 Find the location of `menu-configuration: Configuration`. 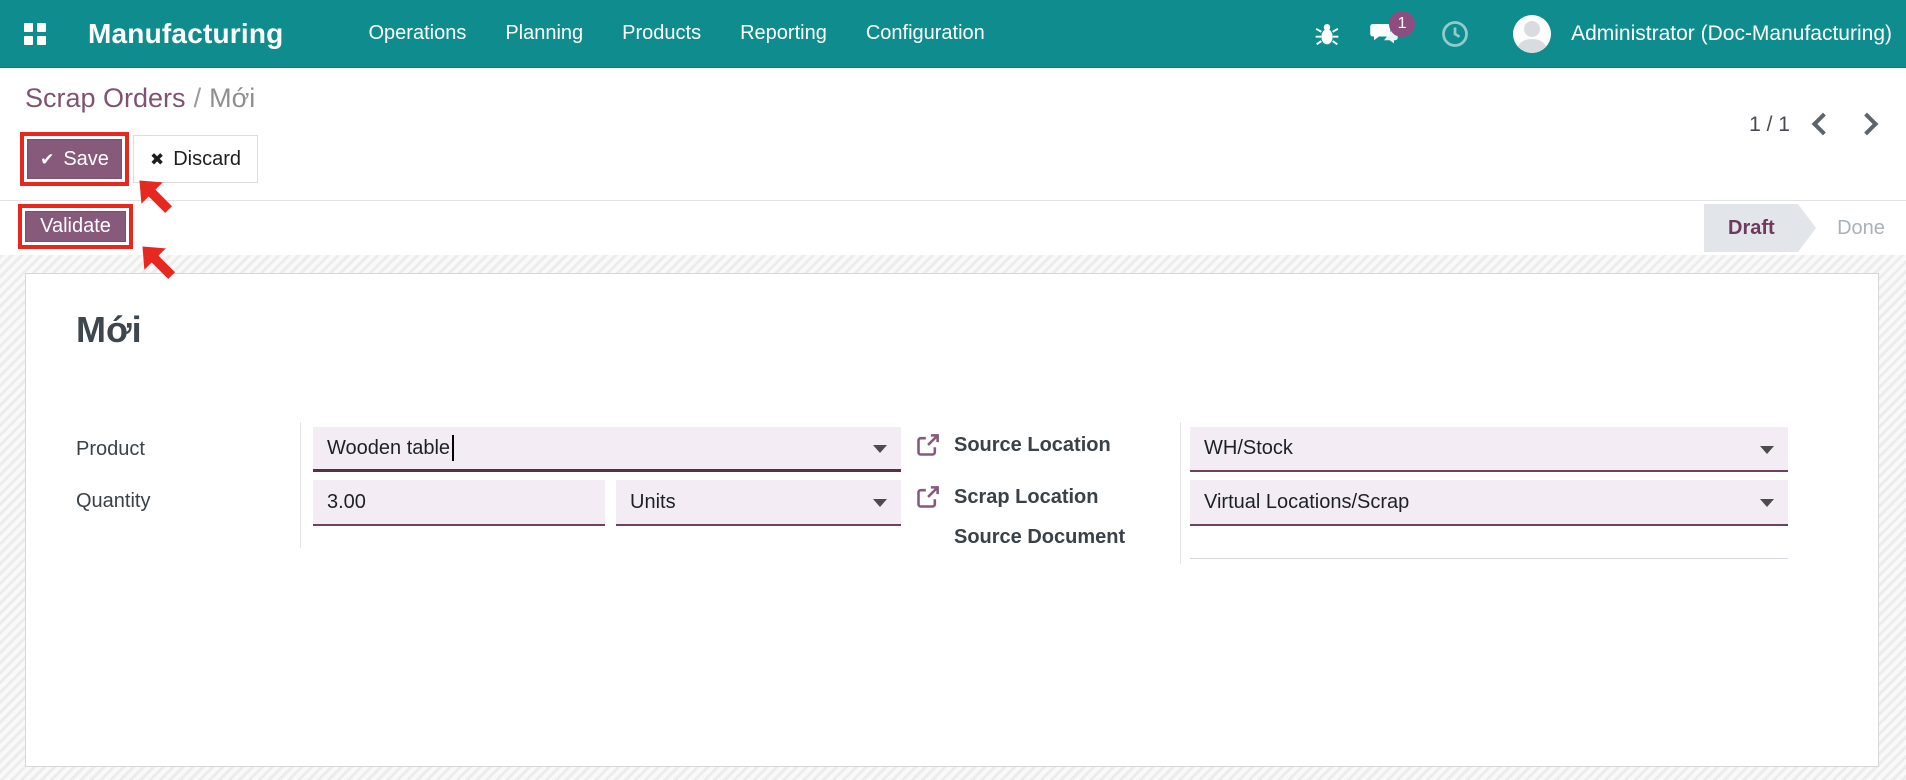

menu-configuration: Configuration is located at coordinates (925, 33).